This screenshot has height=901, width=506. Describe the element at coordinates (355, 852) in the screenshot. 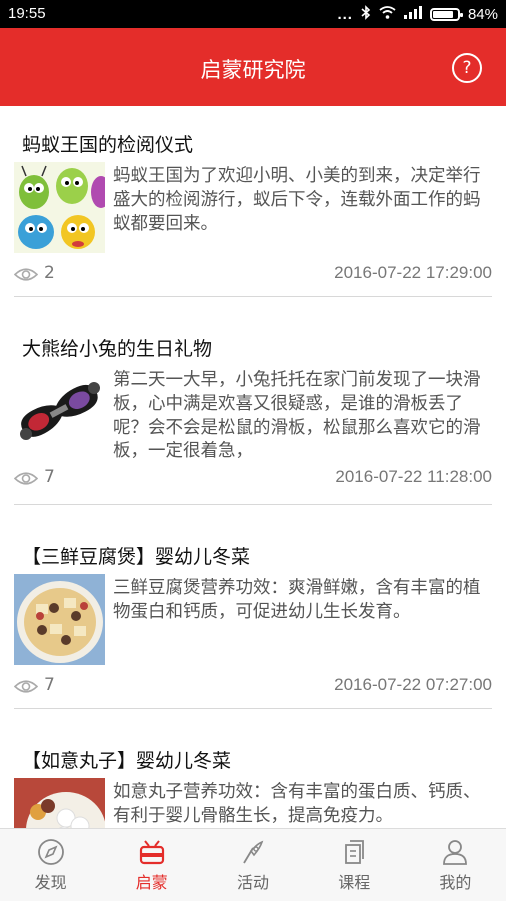

I see `book-icon` at that location.